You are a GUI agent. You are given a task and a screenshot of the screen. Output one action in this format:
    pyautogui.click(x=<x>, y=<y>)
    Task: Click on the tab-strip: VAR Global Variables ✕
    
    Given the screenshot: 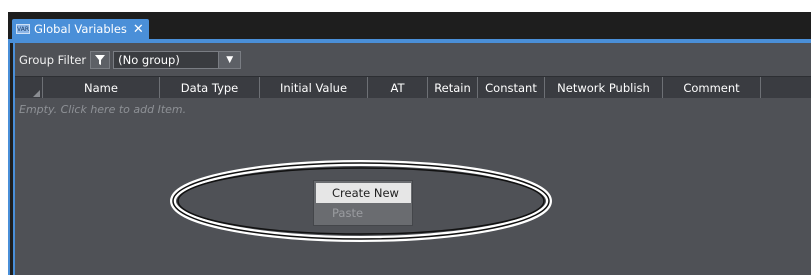 What is the action you would take?
    pyautogui.click(x=409, y=25)
    